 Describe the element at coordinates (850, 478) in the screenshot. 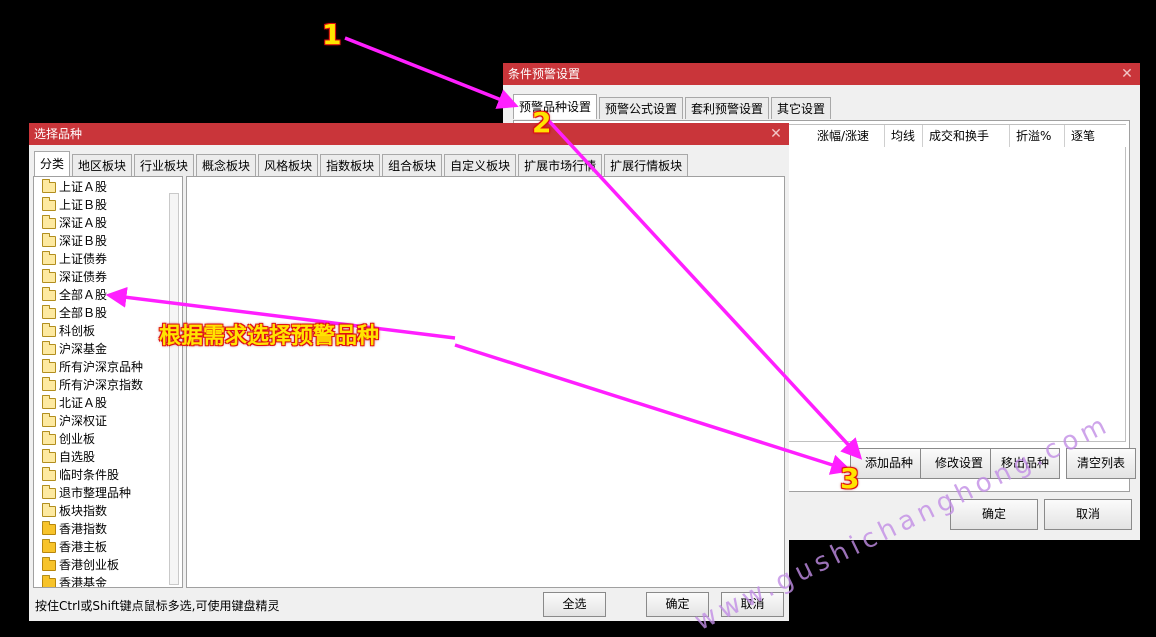

I see `step3-marker: 3` at that location.